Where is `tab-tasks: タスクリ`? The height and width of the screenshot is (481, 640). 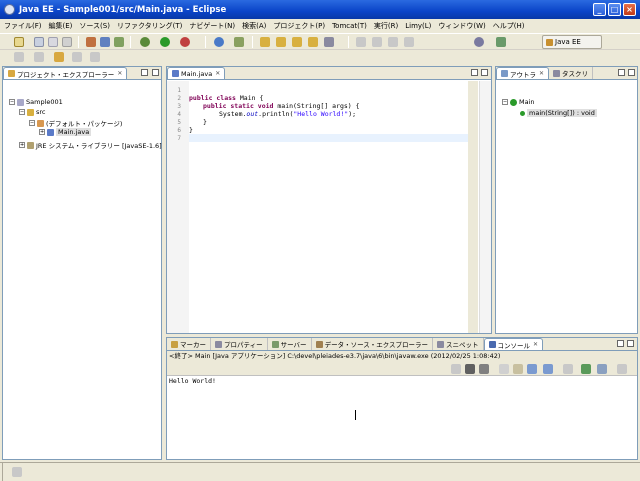
tab-tasks: タスクリ is located at coordinates (571, 73).